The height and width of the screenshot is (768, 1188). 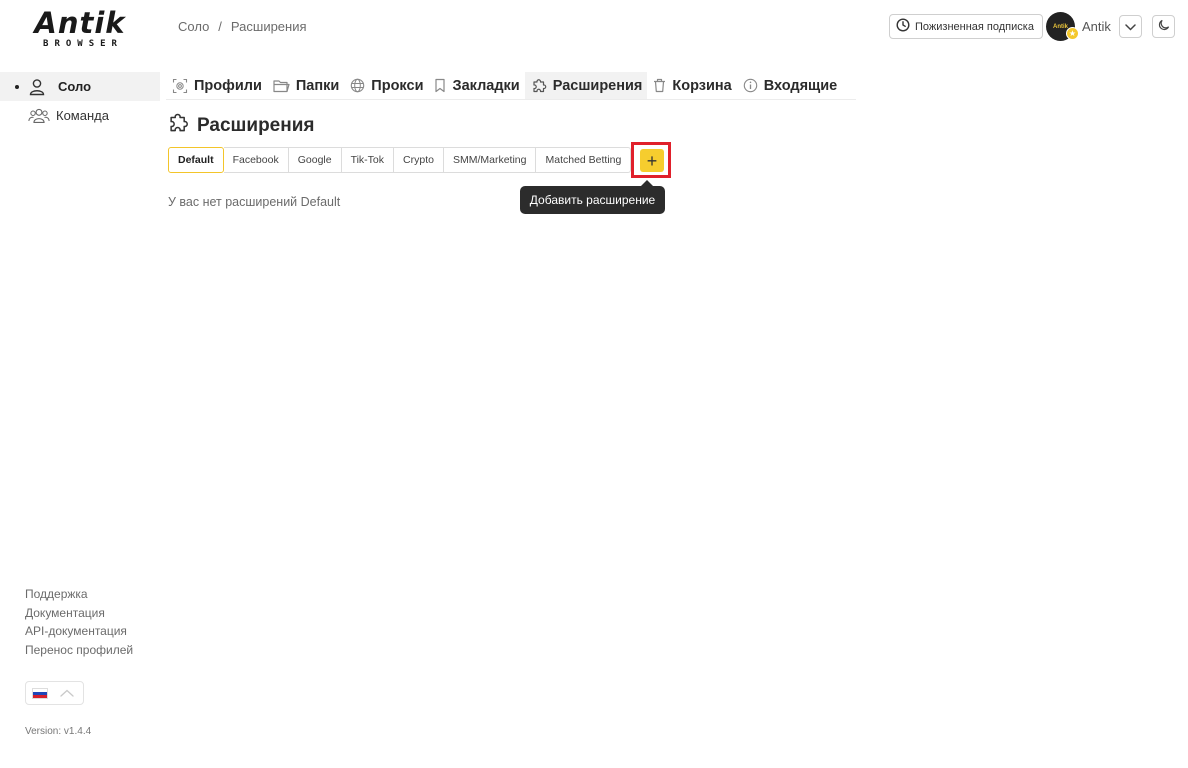 What do you see at coordinates (40, 693) in the screenshot?
I see `russian-flag-icon` at bounding box center [40, 693].